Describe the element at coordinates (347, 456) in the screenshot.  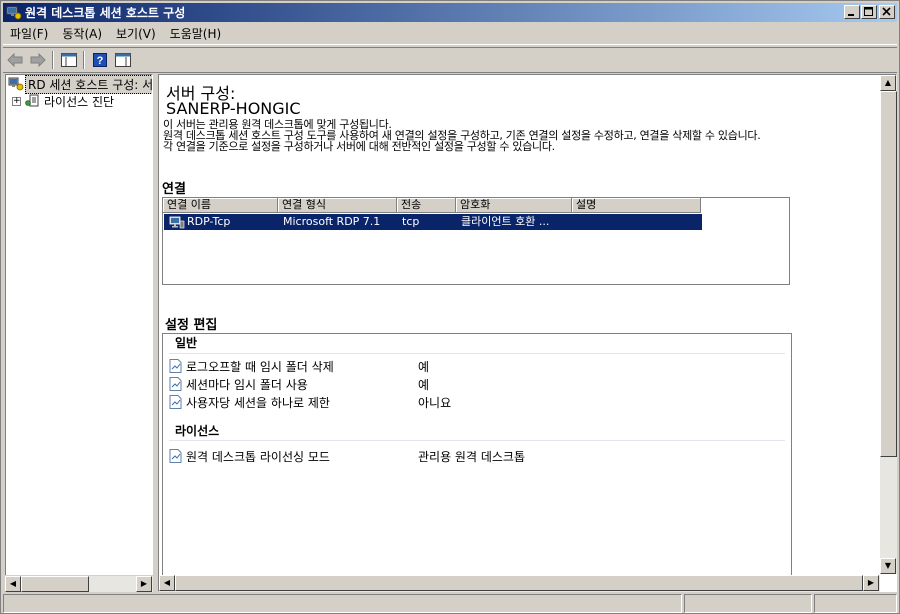
I see `setting-licensing-mode: 원격 데스크톱 라이선싱 모드 관리용 원격 데스크톱` at that location.